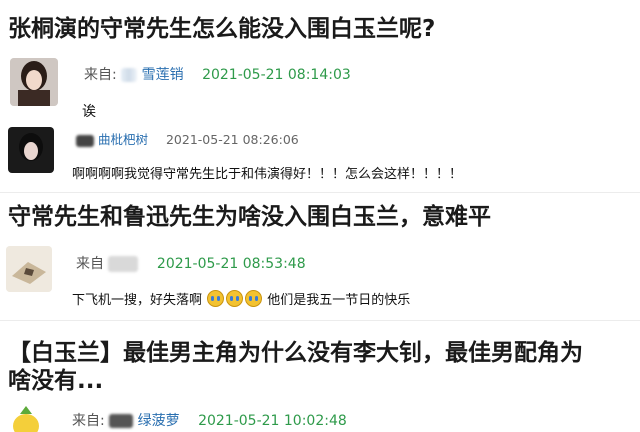 The width and height of the screenshot is (640, 432). What do you see at coordinates (267, 174) in the screenshot?
I see `reply-text-1: 啊啊啊啊我觉得守常先生比于和伟演得好！！！怎么会这样！！！！` at bounding box center [267, 174].